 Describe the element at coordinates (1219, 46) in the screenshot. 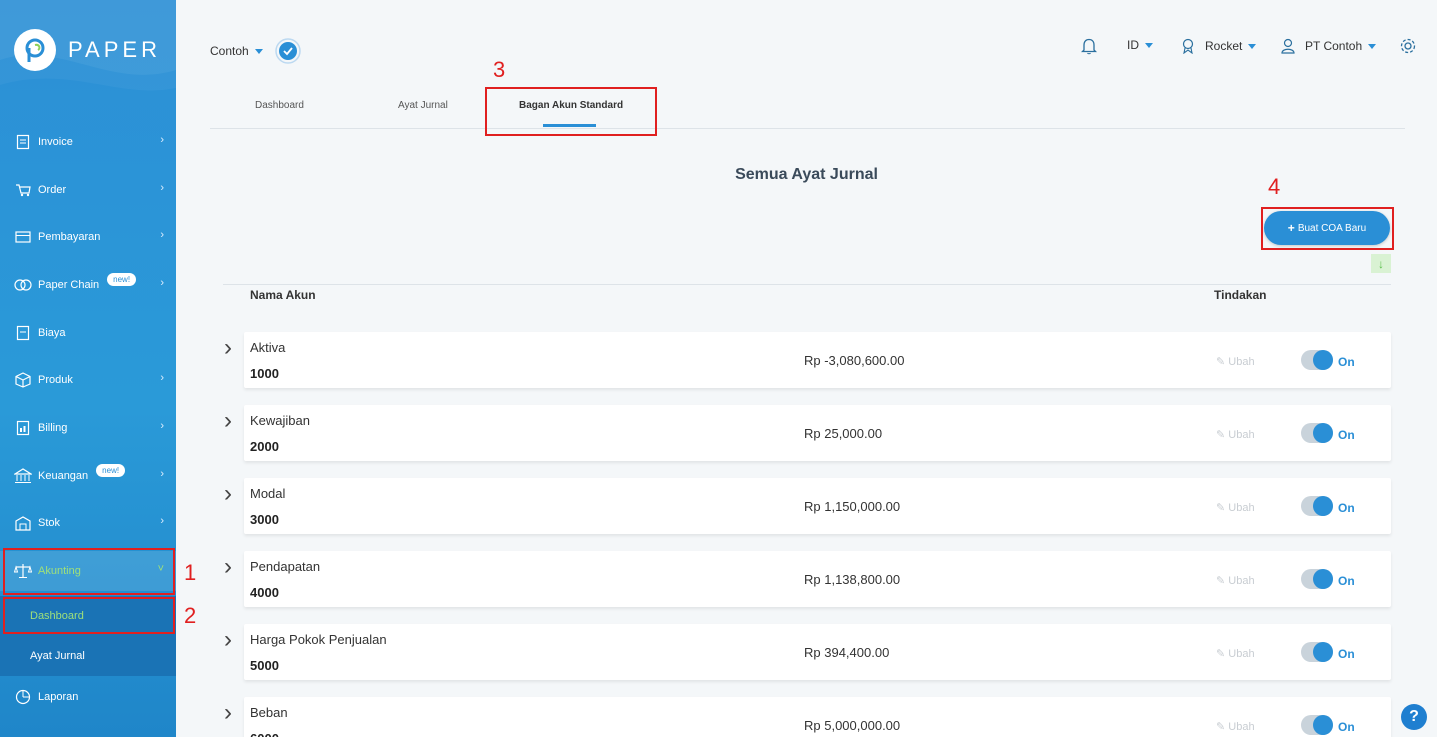

I see `plan-selector: Rocket` at that location.